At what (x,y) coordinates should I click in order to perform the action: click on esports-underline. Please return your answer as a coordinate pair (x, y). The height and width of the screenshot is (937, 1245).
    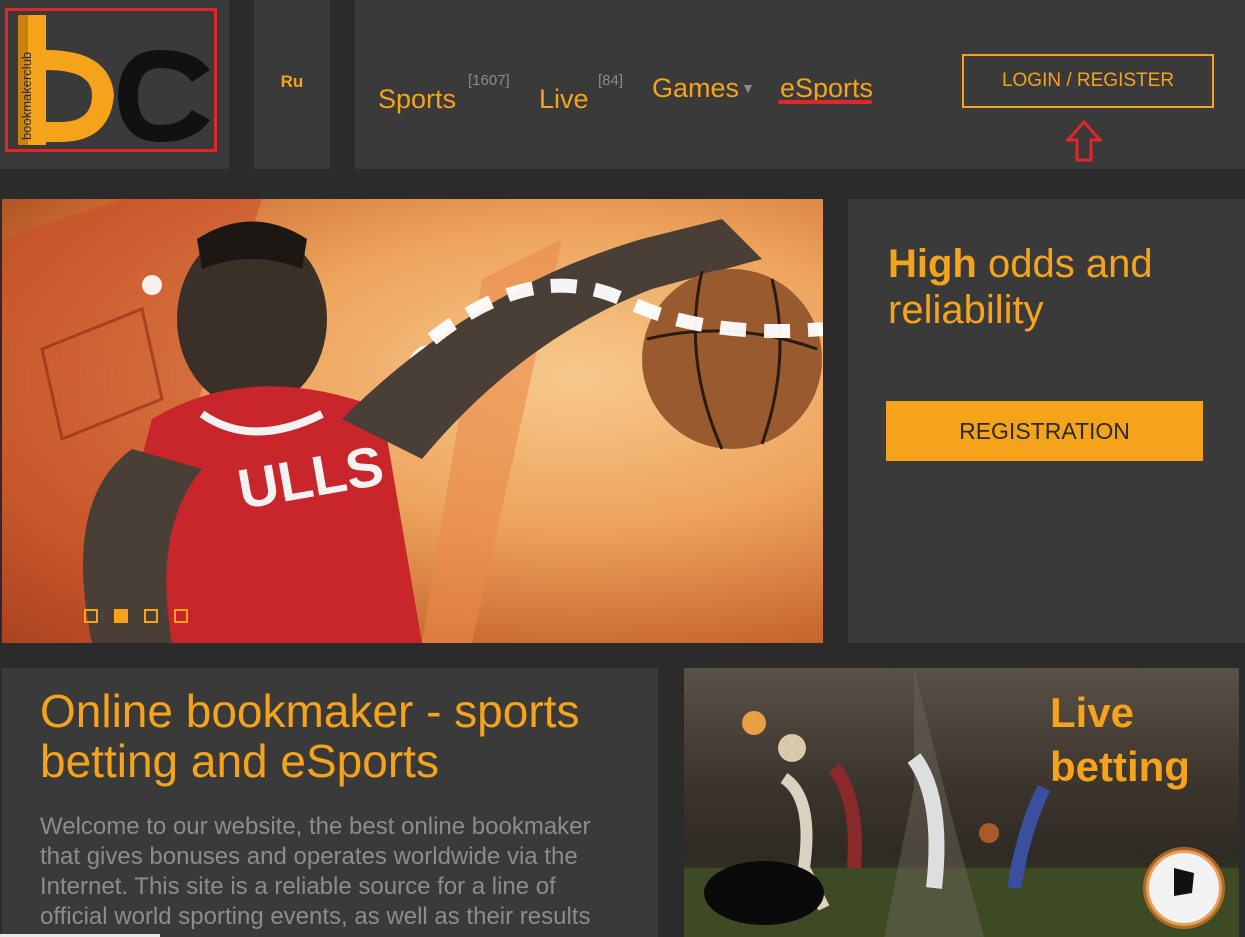
    Looking at the image, I should click on (825, 102).